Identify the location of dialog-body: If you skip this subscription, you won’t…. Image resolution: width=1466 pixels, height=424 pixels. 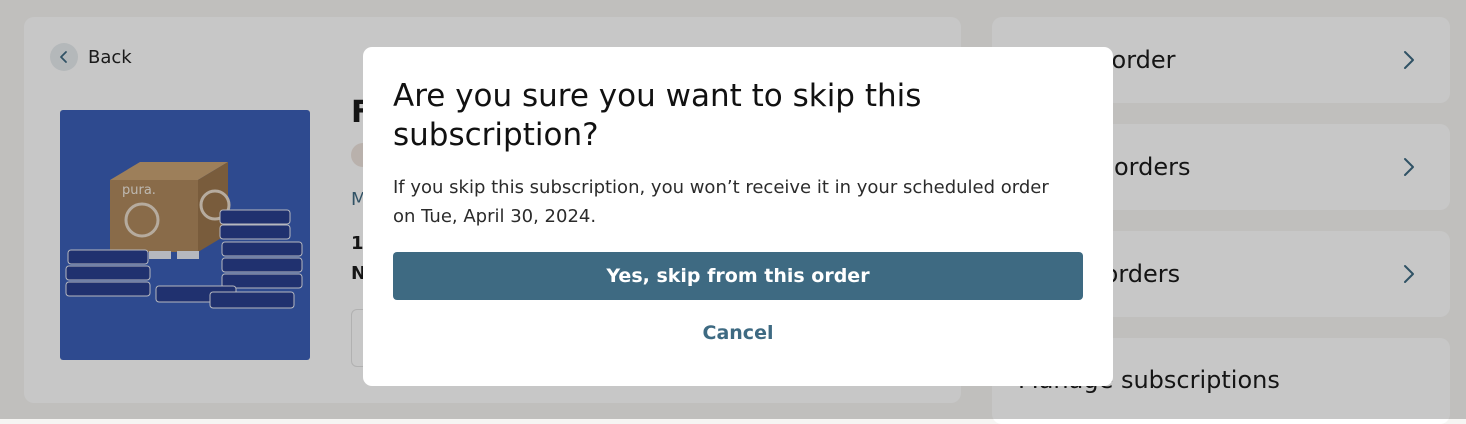
(721, 202).